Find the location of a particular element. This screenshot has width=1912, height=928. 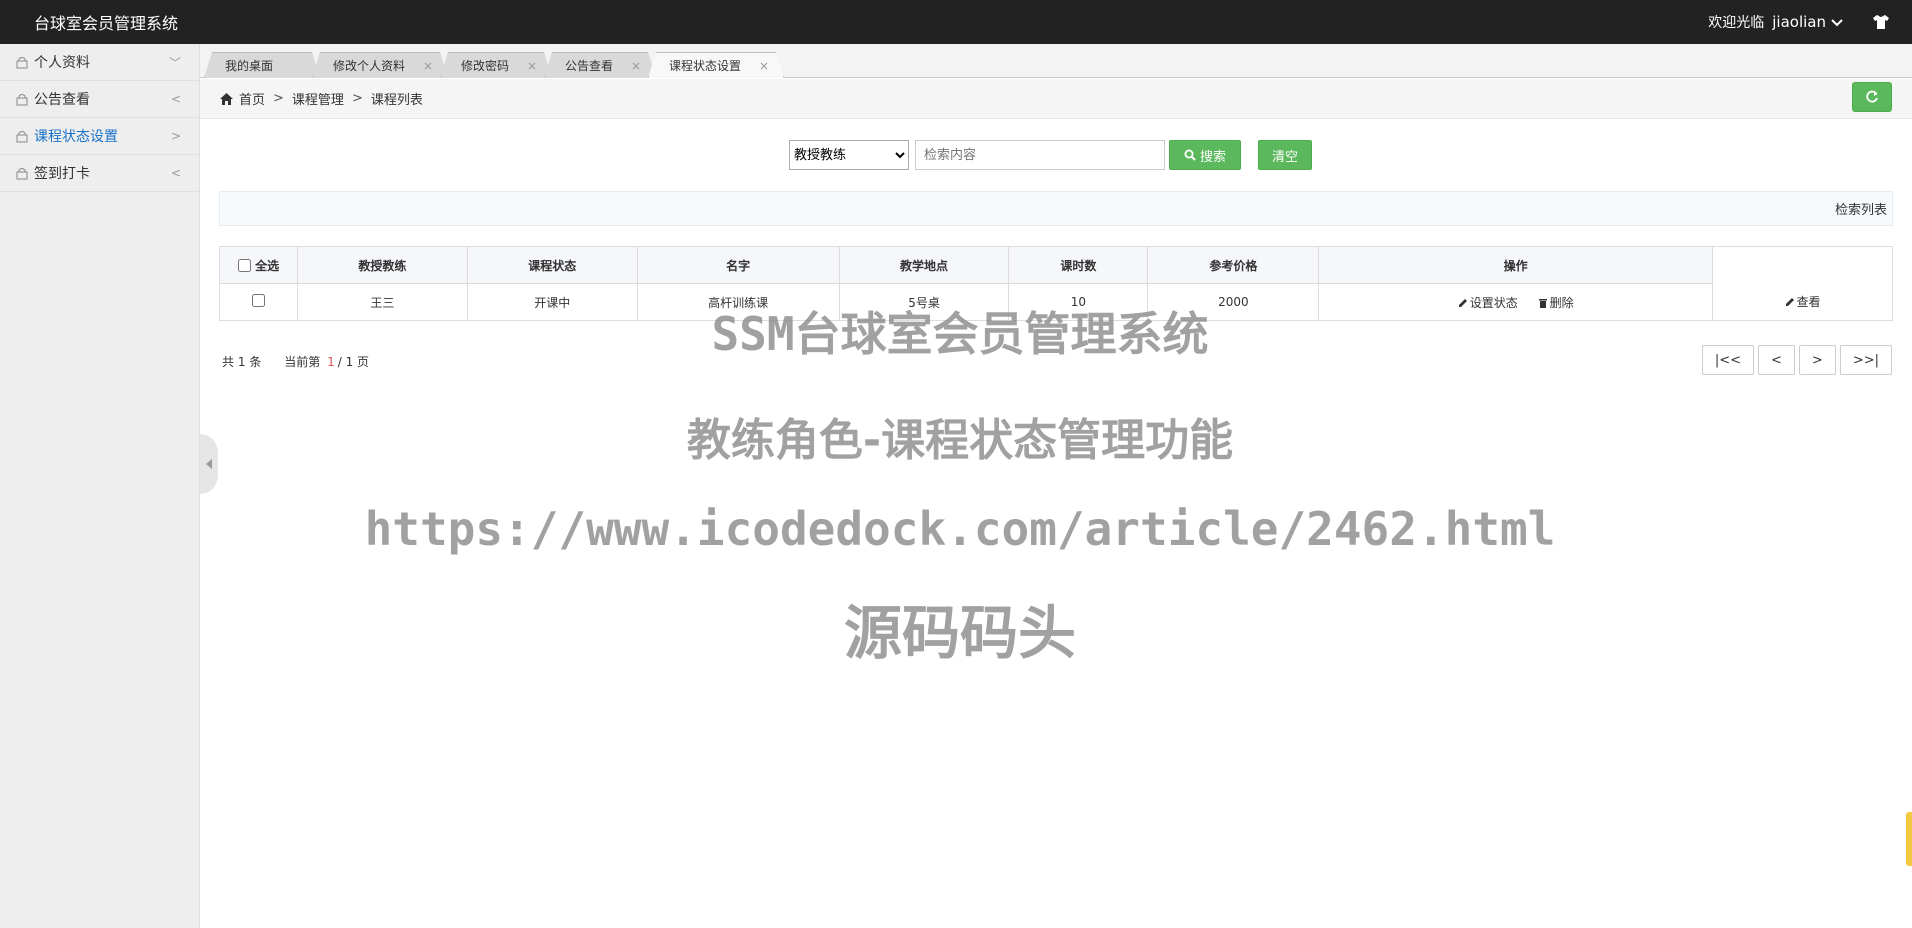

sidebar-item-checkin: 签到打卡 < is located at coordinates (99, 173).